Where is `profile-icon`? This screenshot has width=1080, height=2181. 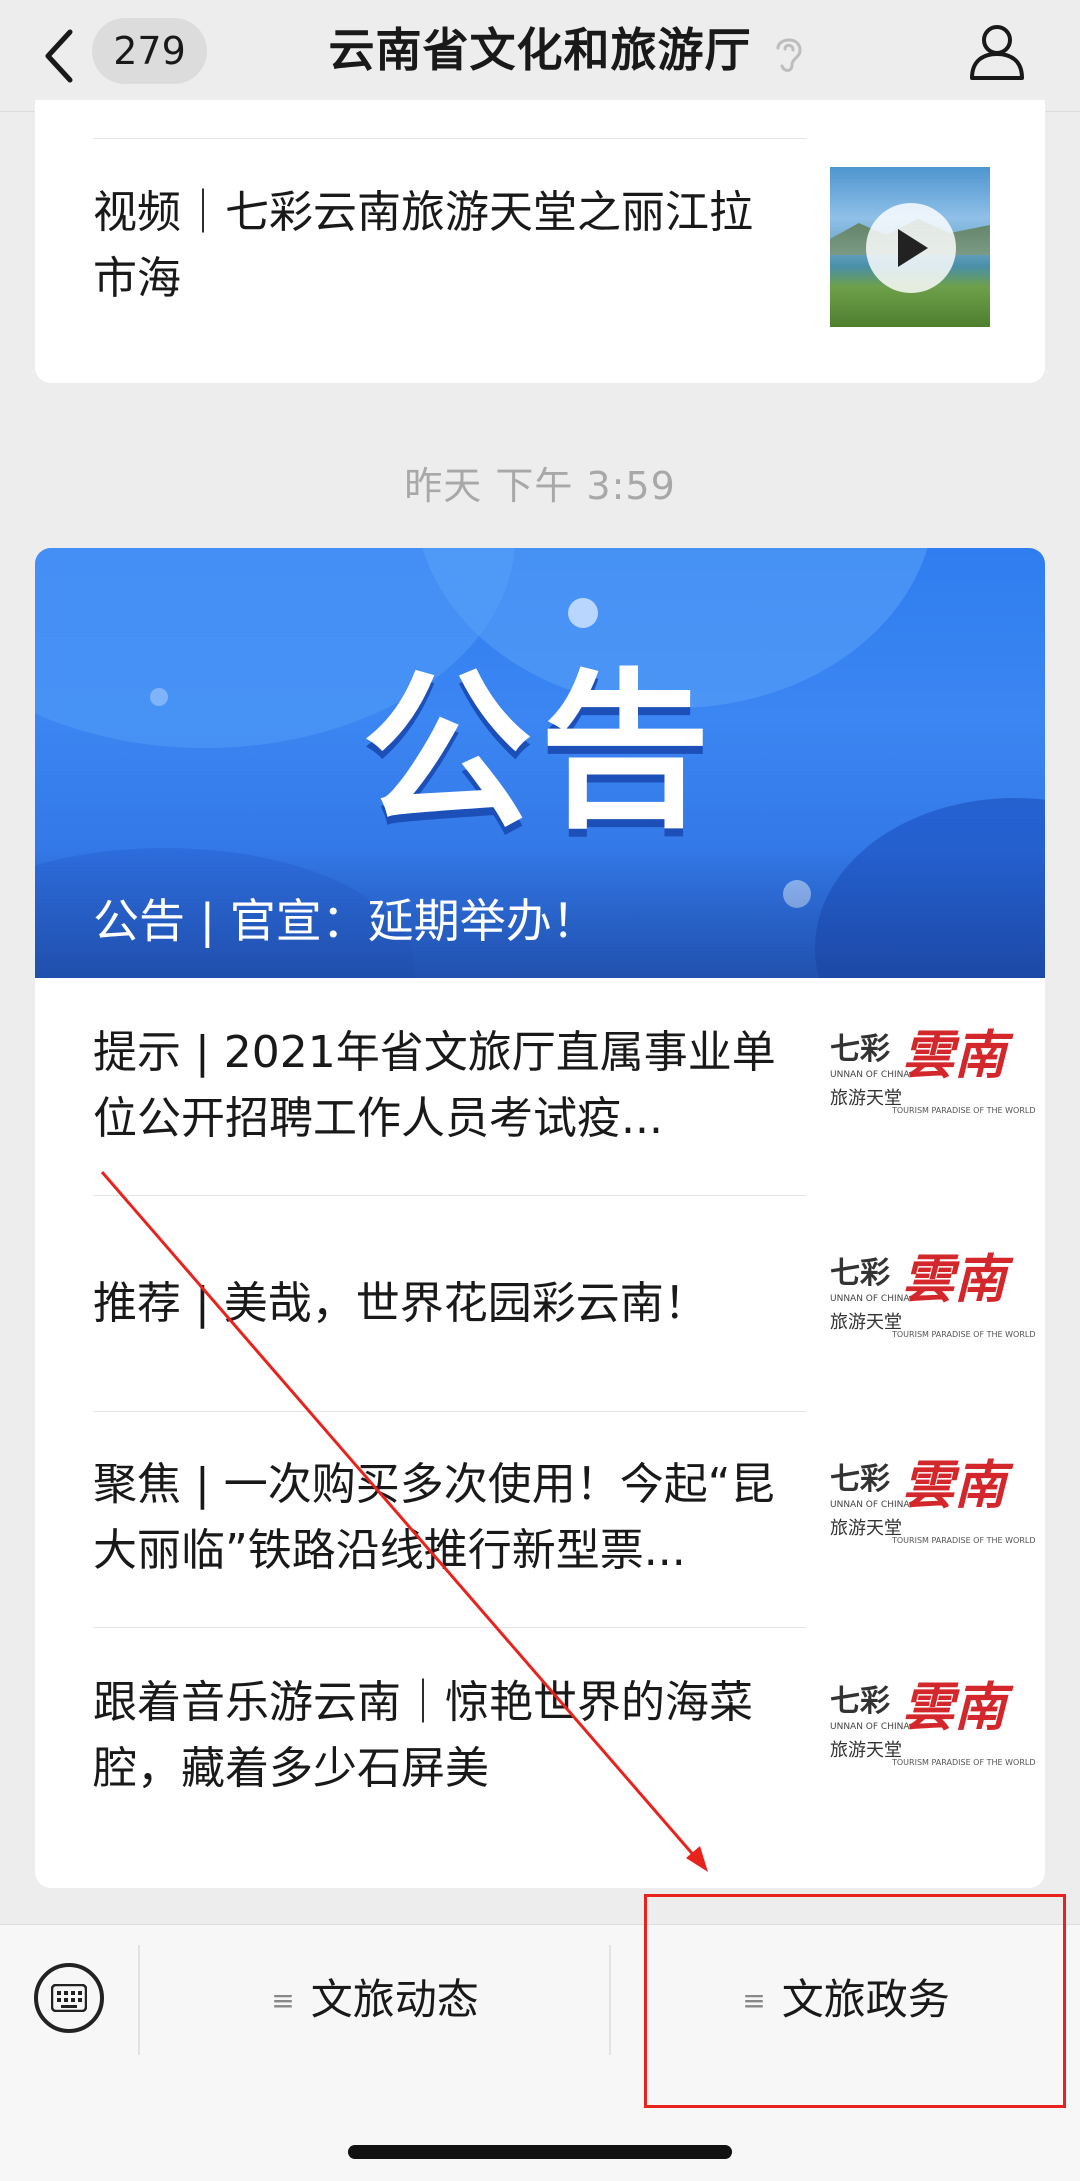
profile-icon is located at coordinates (997, 51).